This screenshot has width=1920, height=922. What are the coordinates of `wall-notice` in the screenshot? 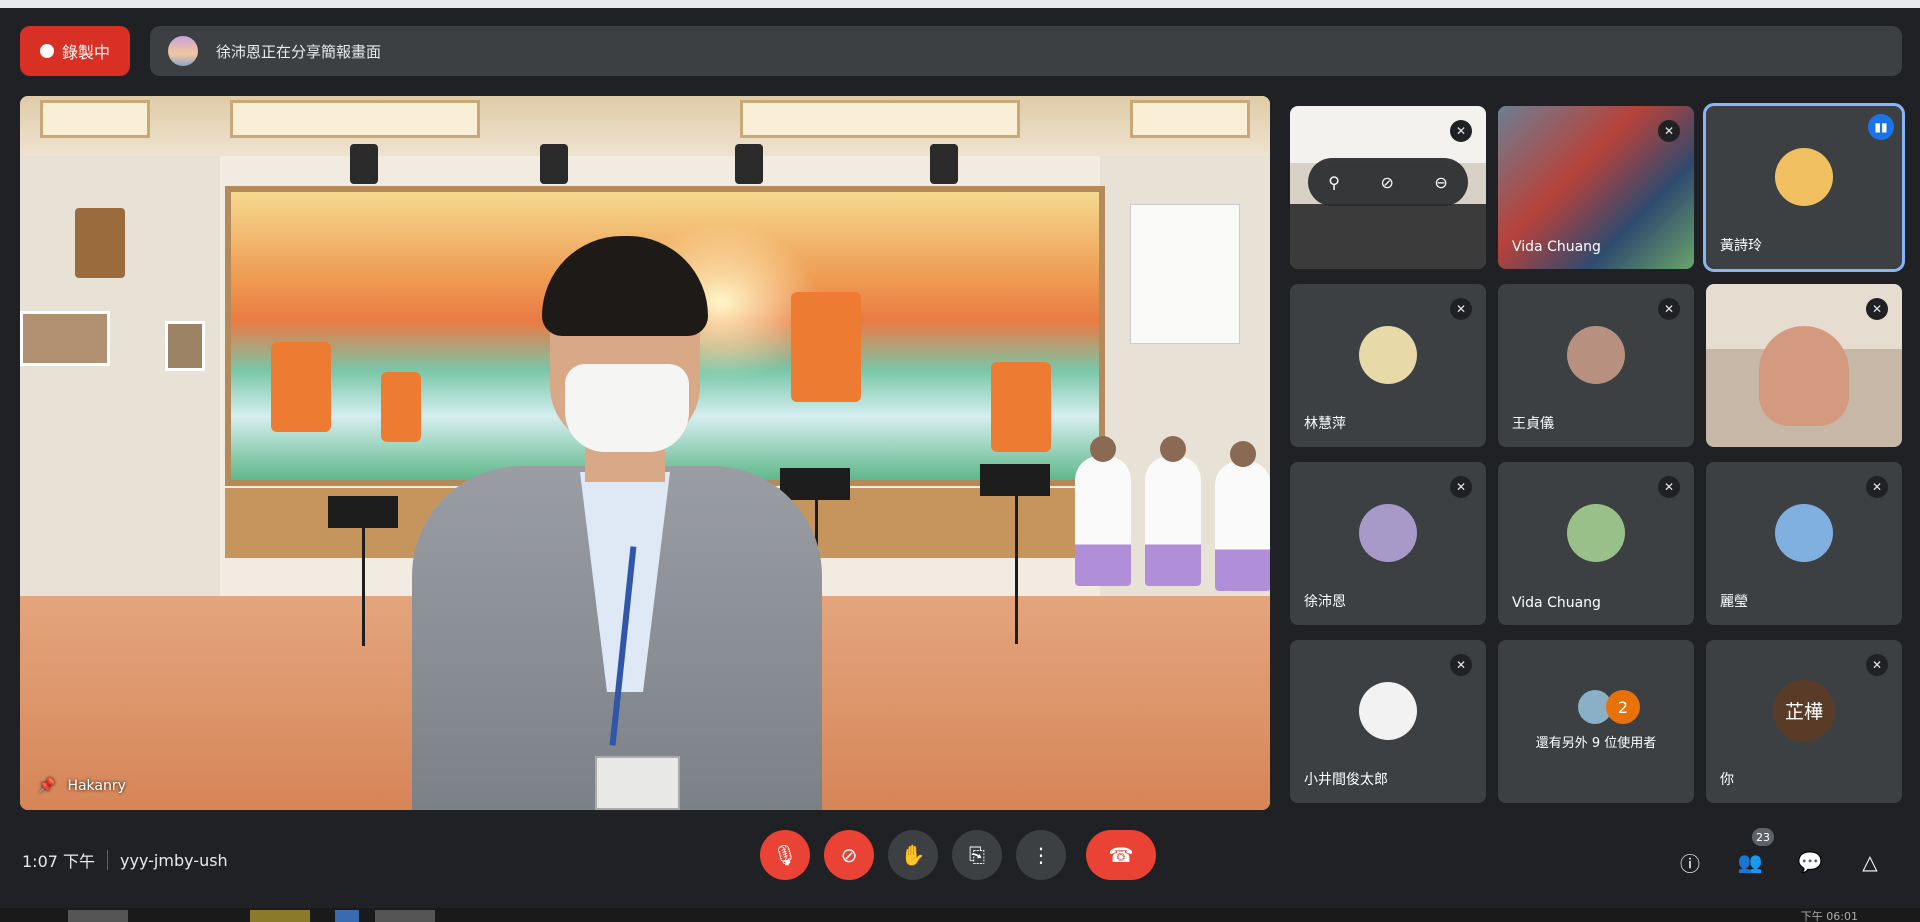 It's located at (1185, 274).